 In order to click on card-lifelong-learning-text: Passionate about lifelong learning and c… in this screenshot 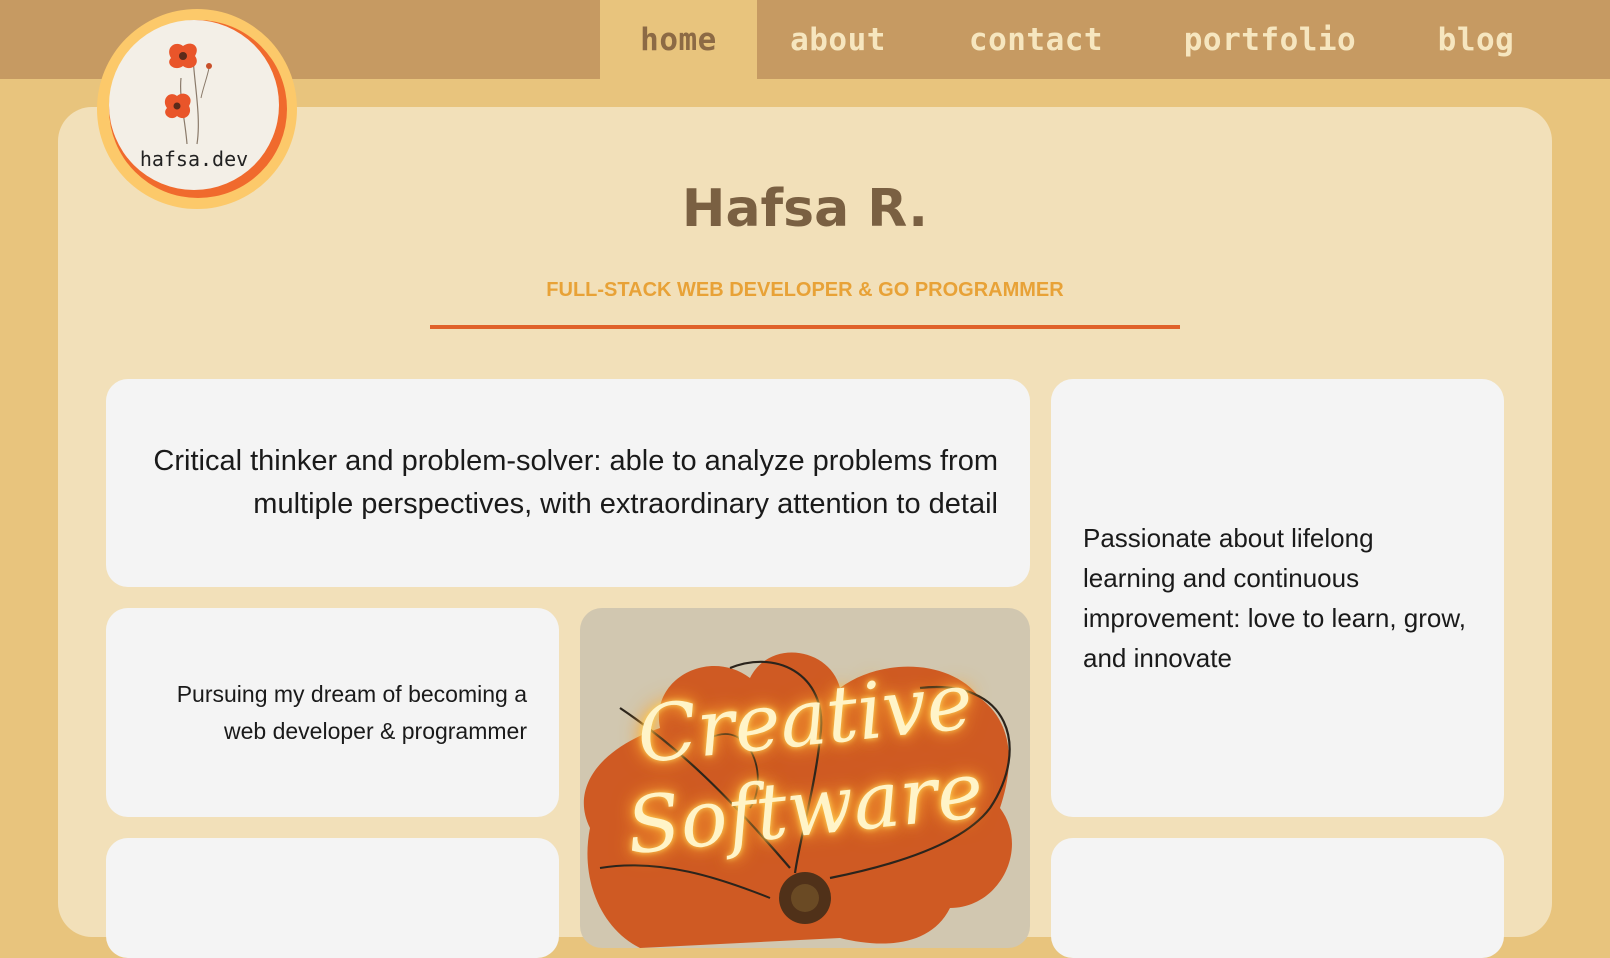, I will do `click(1274, 598)`.